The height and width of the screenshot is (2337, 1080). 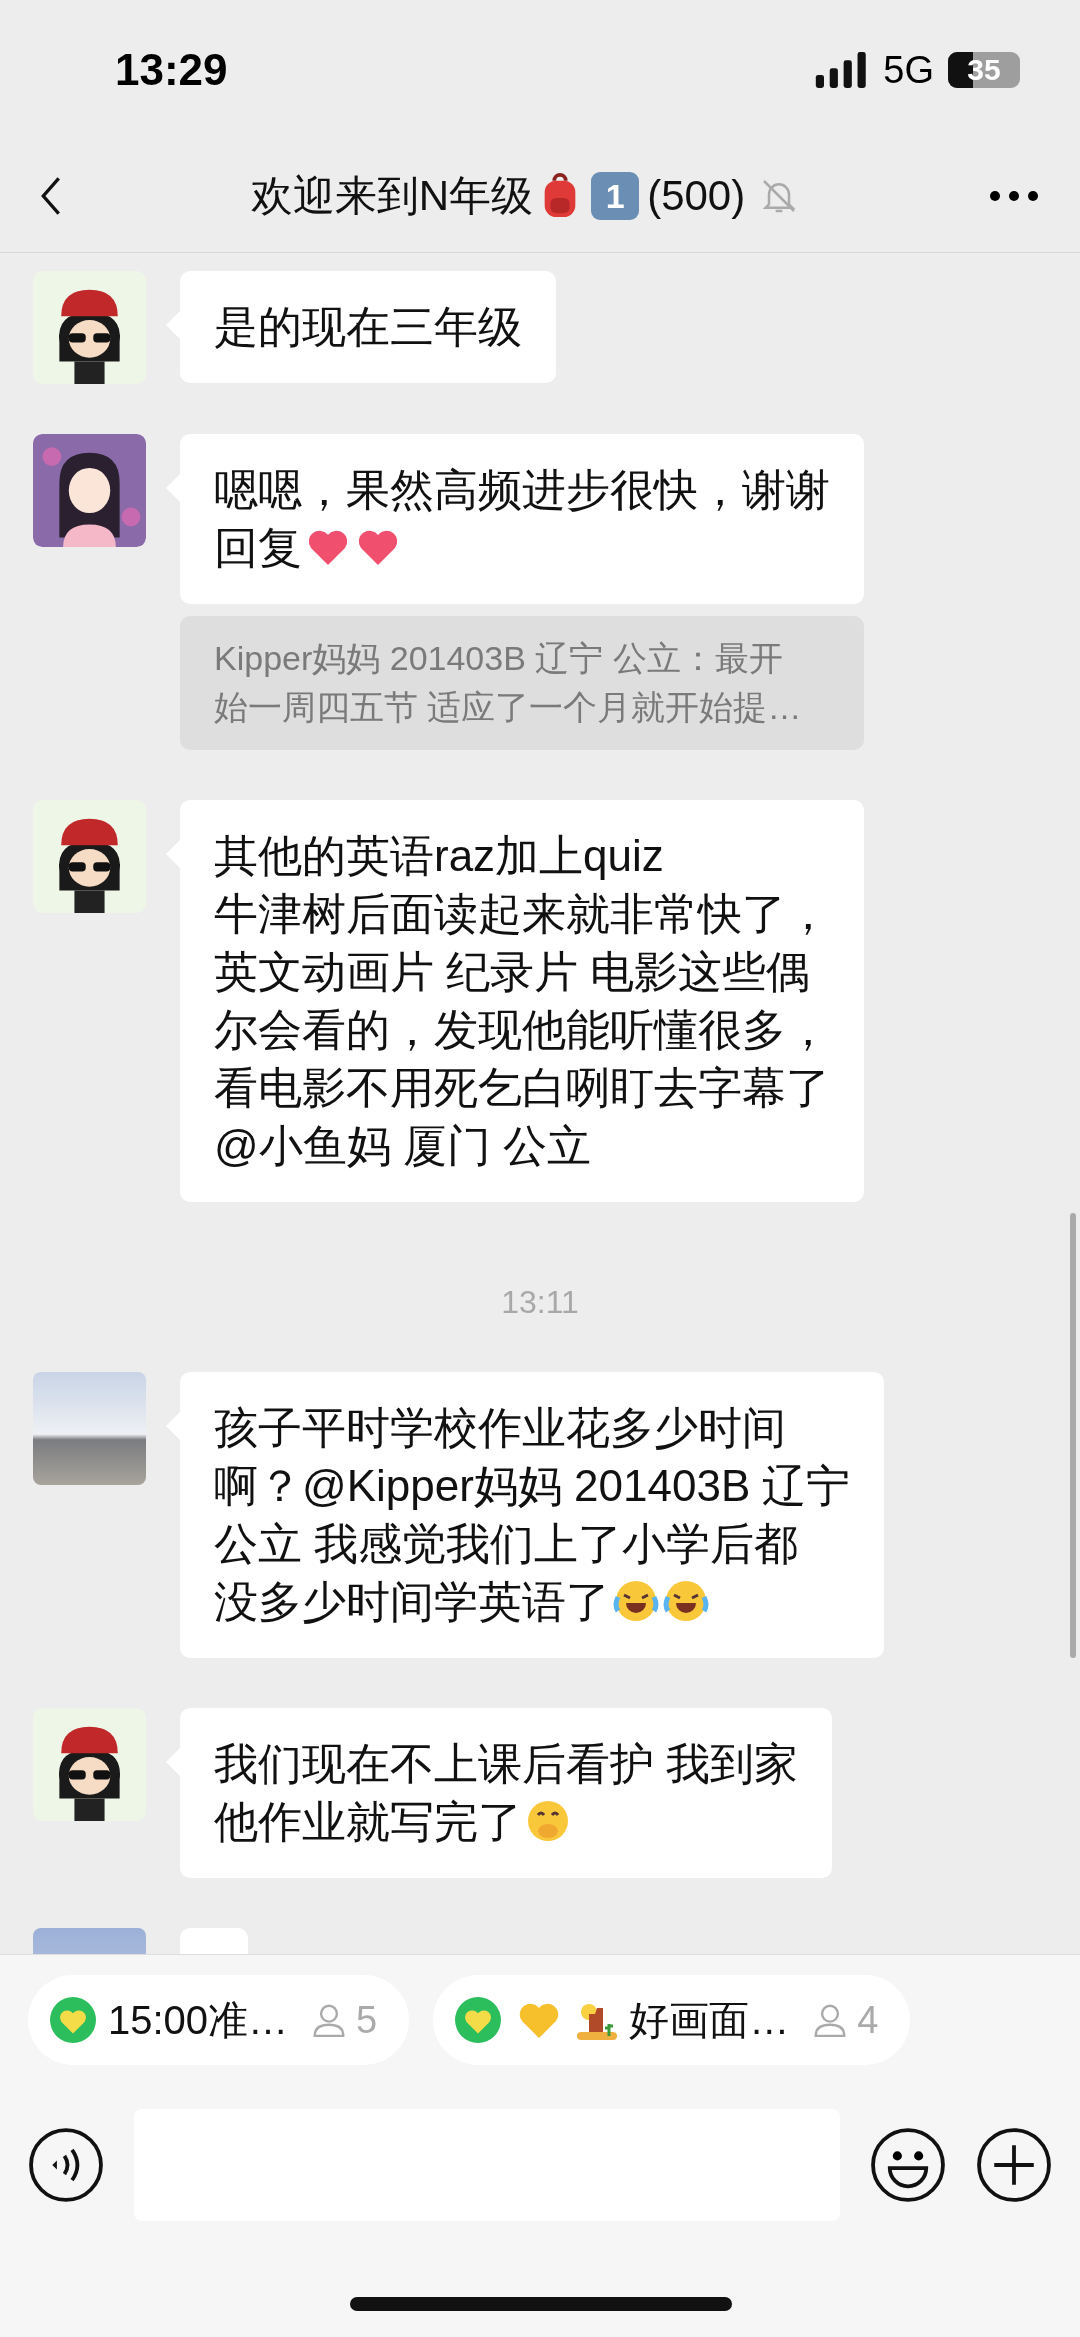 What do you see at coordinates (908, 2165) in the screenshot?
I see `emoji-icon` at bounding box center [908, 2165].